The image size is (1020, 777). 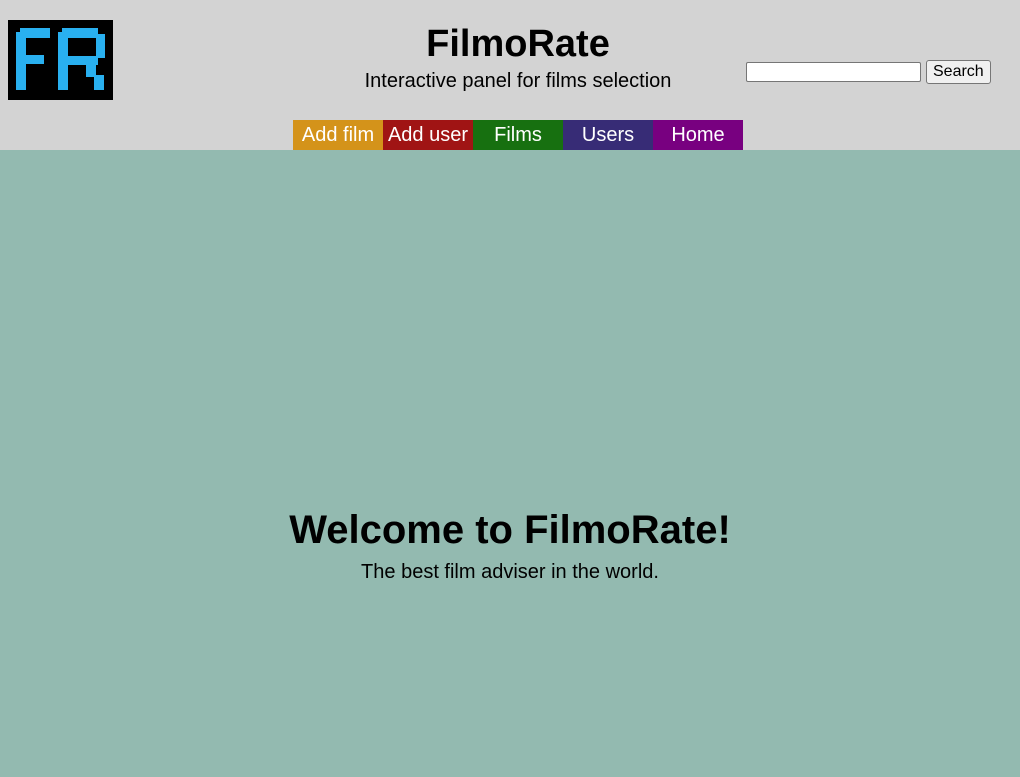 I want to click on nav-home: Home, so click(x=698, y=135).